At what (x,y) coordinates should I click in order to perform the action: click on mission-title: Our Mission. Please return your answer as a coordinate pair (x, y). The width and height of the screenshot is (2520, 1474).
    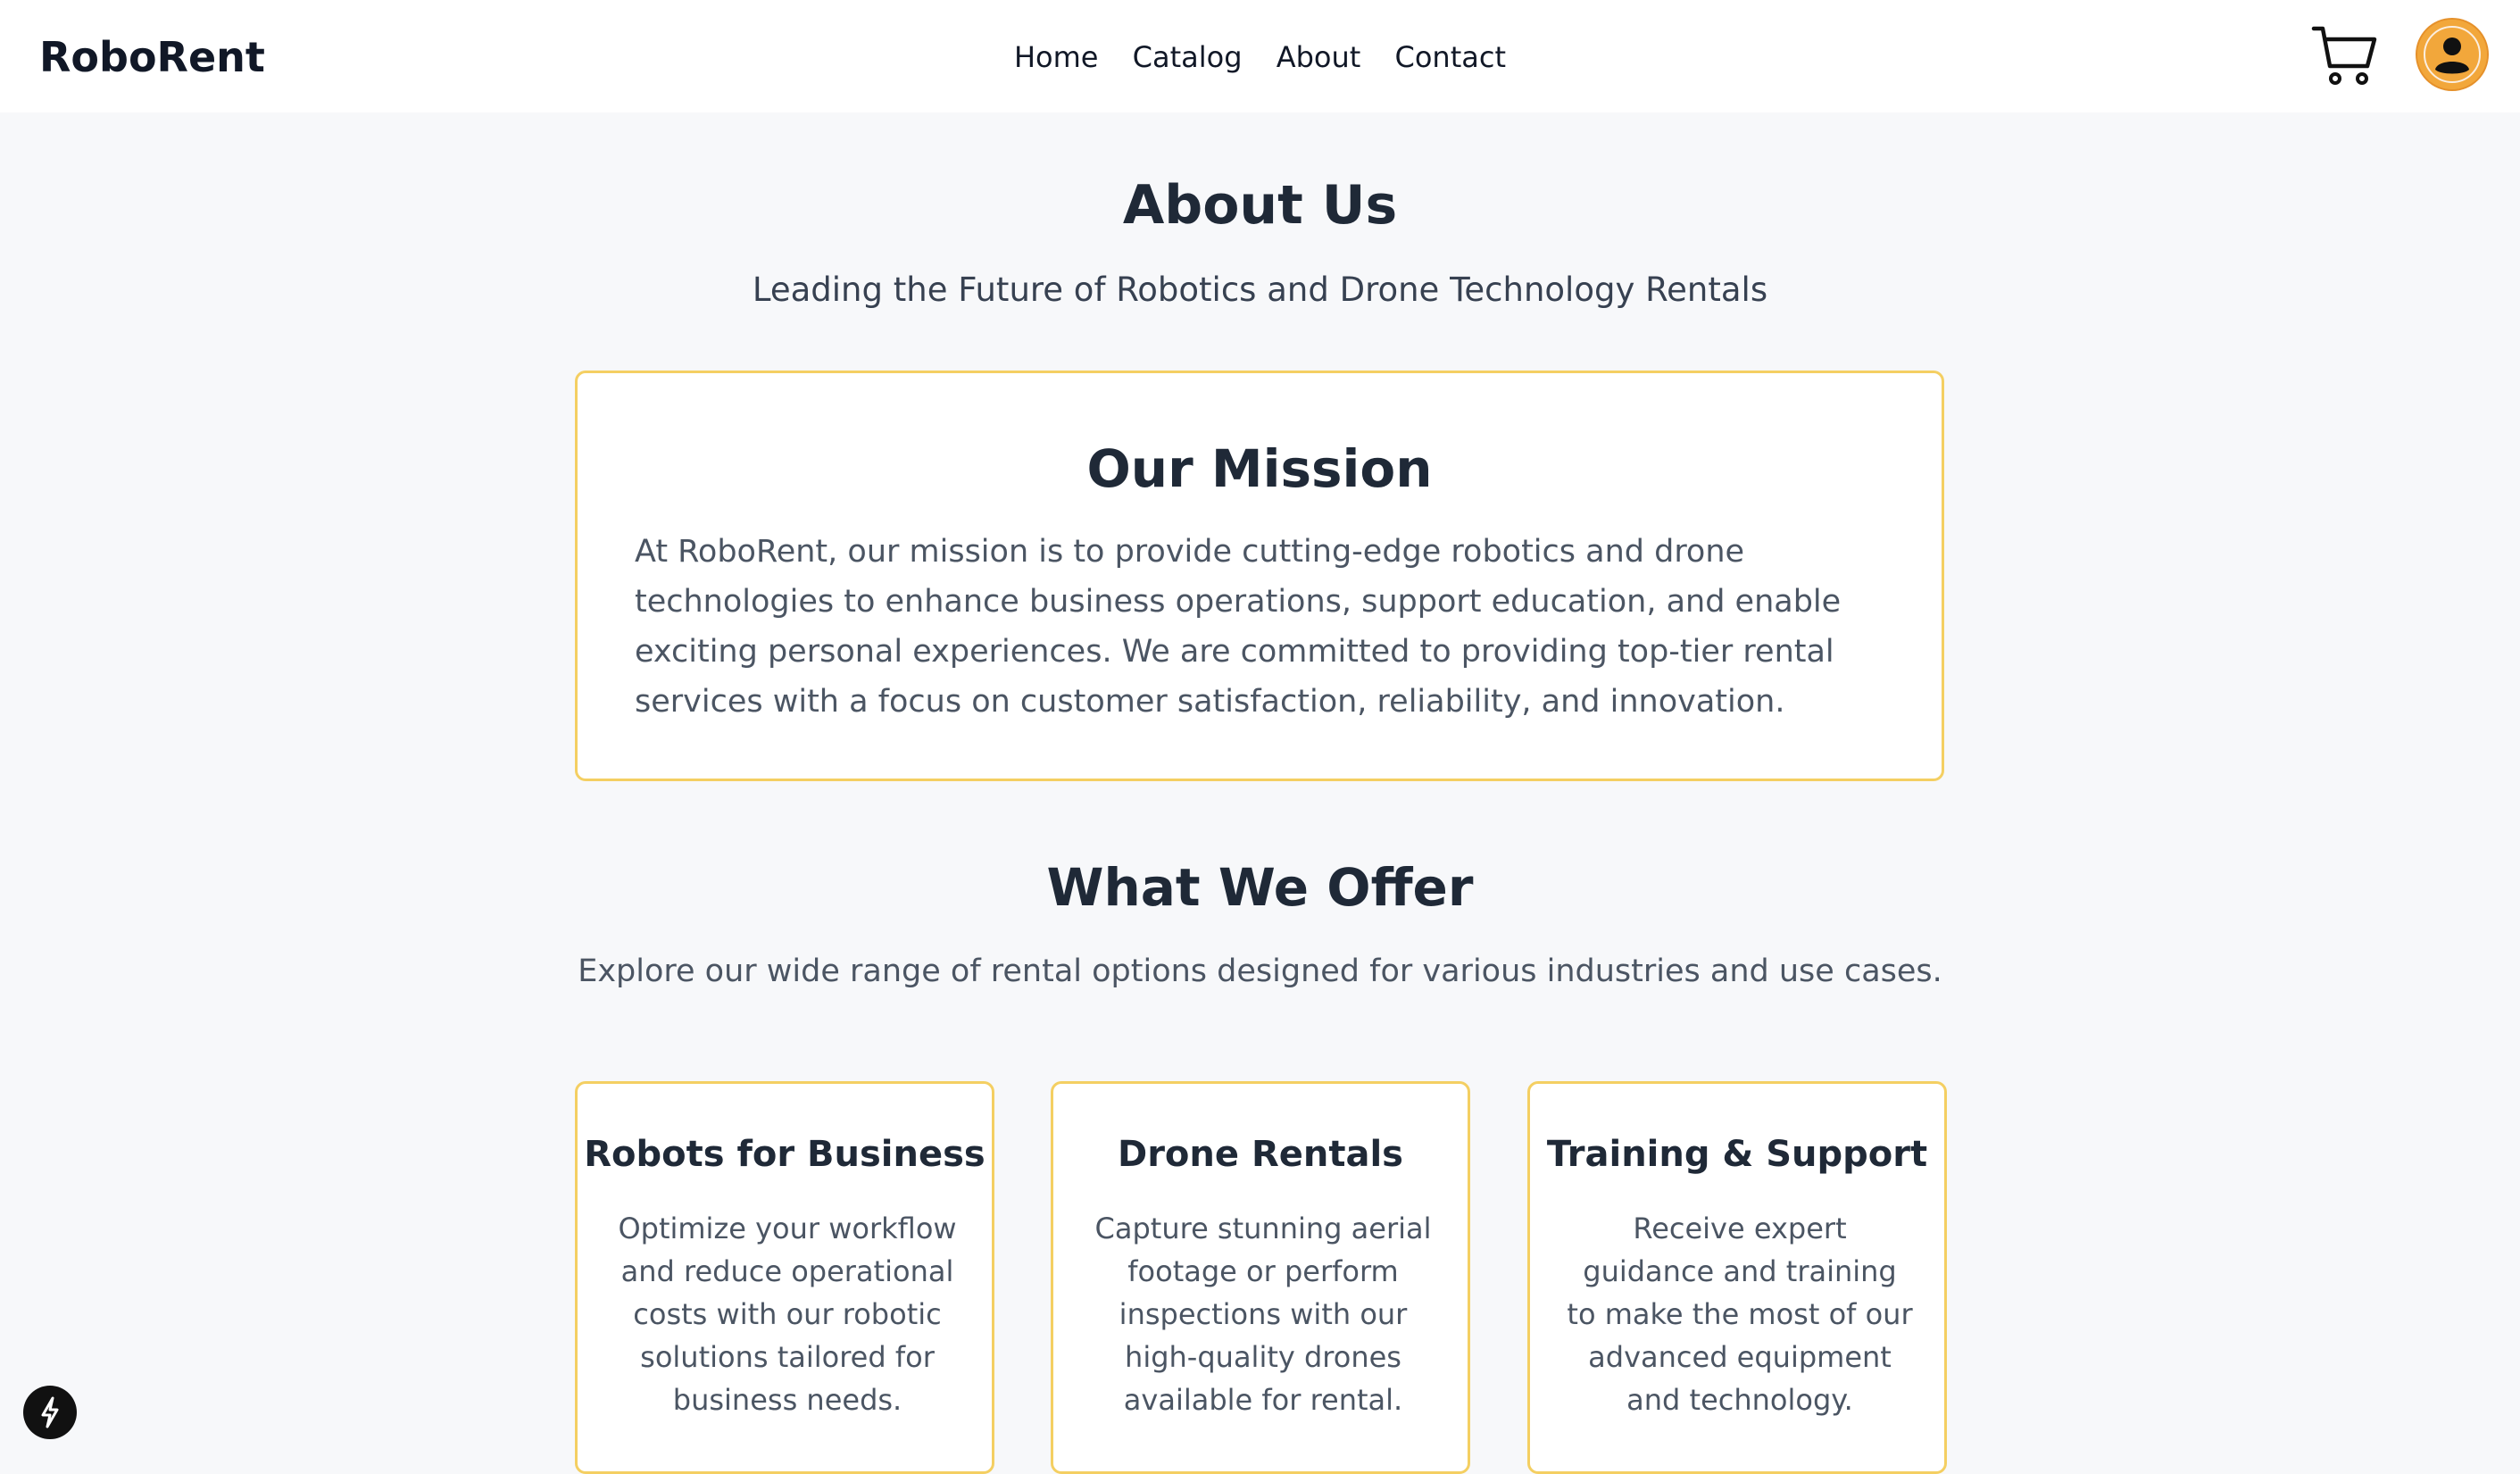
    Looking at the image, I should click on (1259, 468).